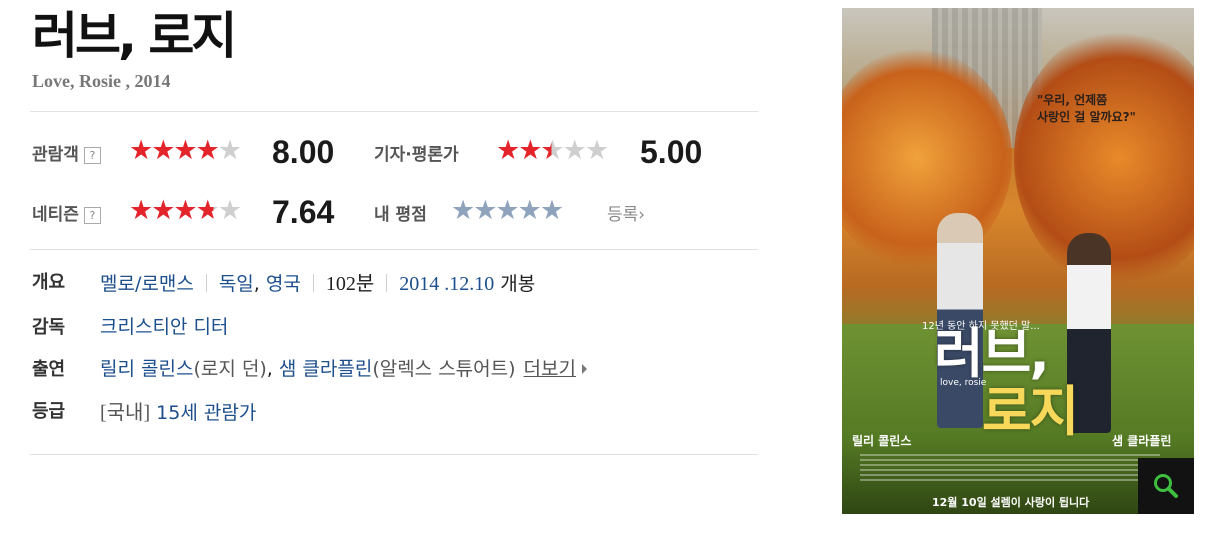 The height and width of the screenshot is (533, 1215). Describe the element at coordinates (236, 284) in the screenshot. I see `country-link-germany: 독일` at that location.